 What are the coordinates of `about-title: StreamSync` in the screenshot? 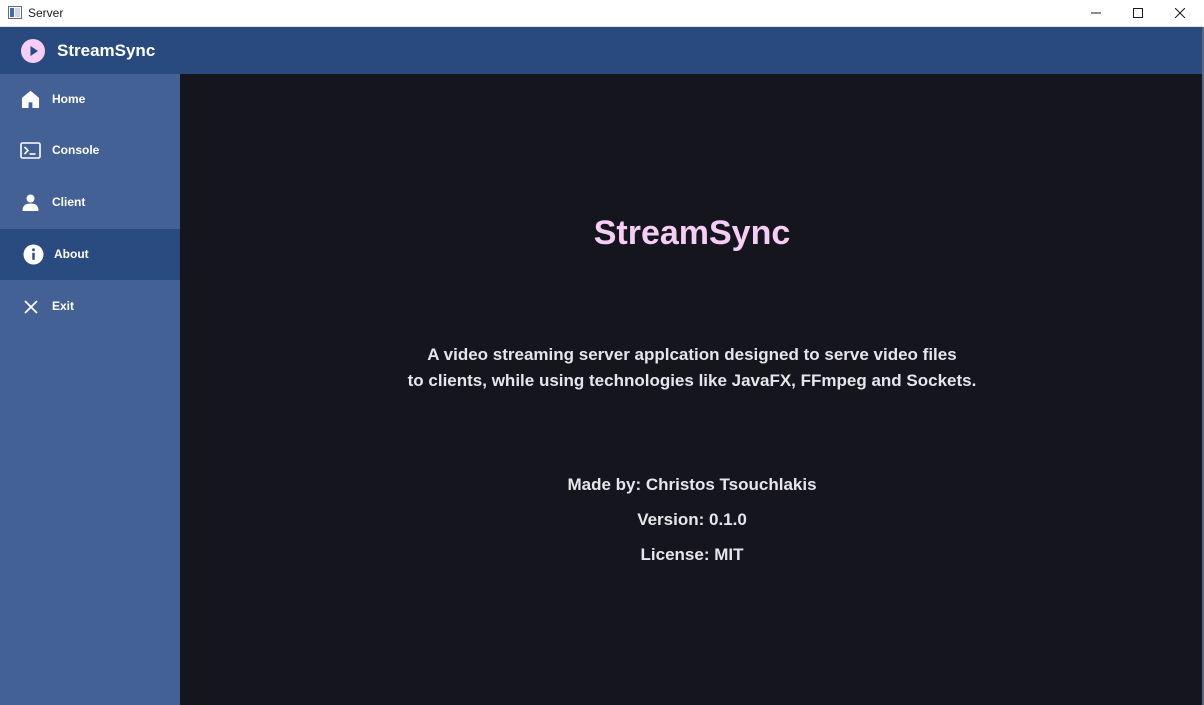 It's located at (692, 233).